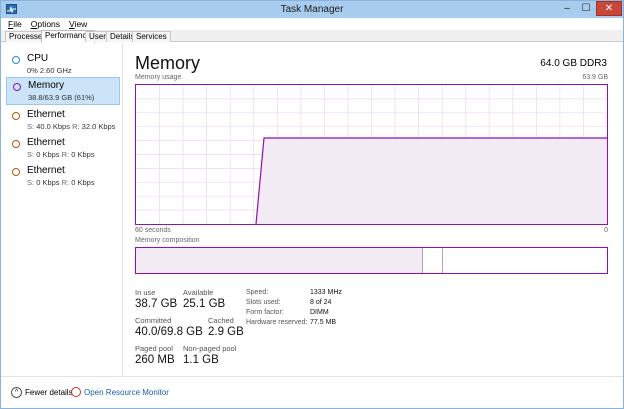 This screenshot has width=624, height=409. I want to click on form-factor-label: Form factor:, so click(265, 312).